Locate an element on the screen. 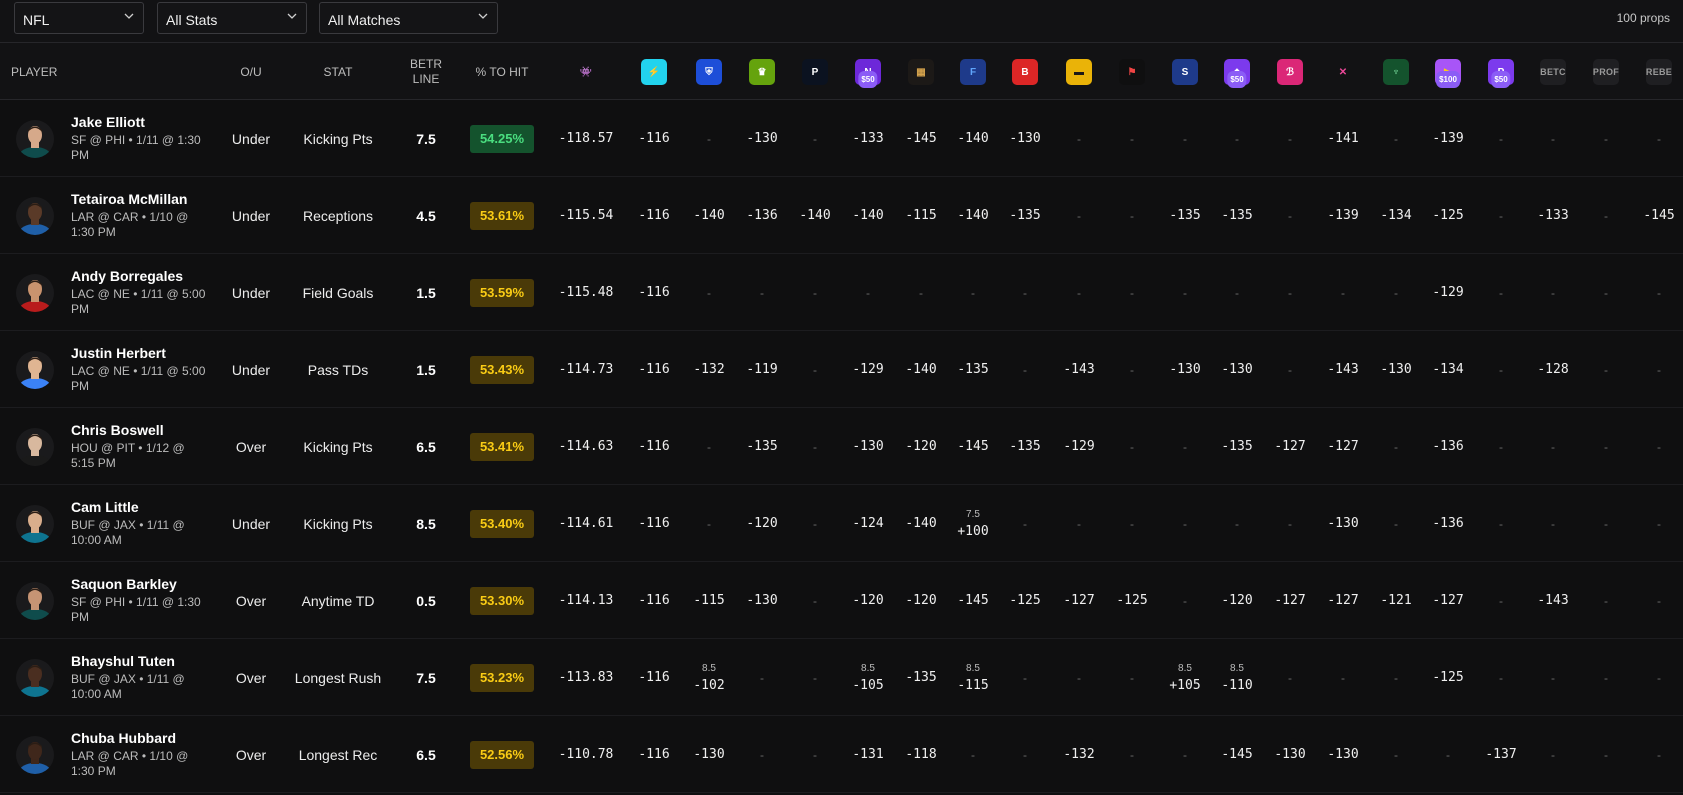 Image resolution: width=1683 pixels, height=795 pixels. sportsbook-column-header: ▦ is located at coordinates (921, 72).